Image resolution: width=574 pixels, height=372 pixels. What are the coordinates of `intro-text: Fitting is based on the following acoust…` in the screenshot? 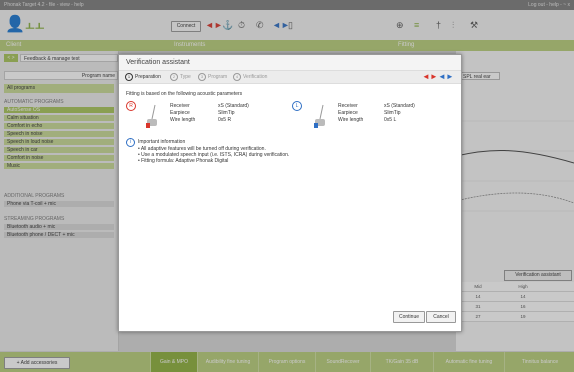 It's located at (184, 94).